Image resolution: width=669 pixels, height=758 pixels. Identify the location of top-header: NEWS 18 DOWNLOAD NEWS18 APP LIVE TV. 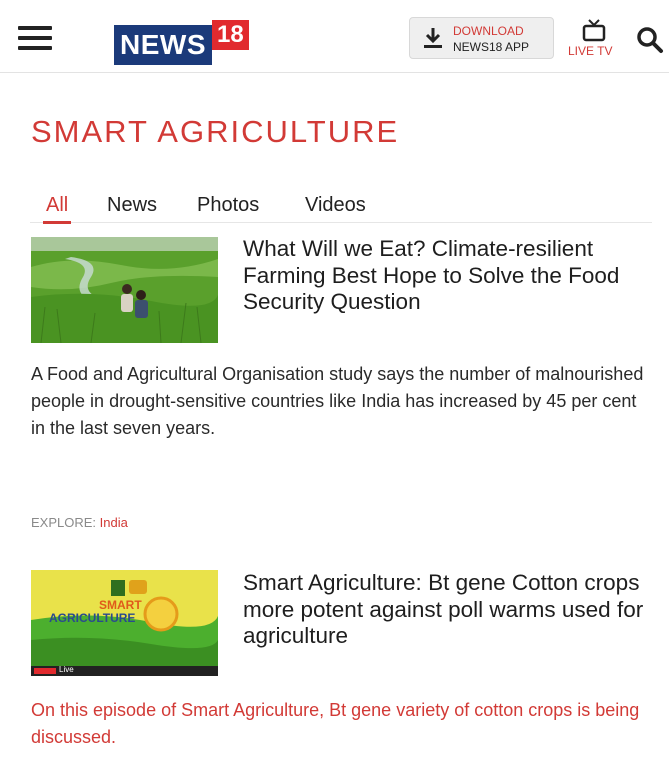
(334, 36).